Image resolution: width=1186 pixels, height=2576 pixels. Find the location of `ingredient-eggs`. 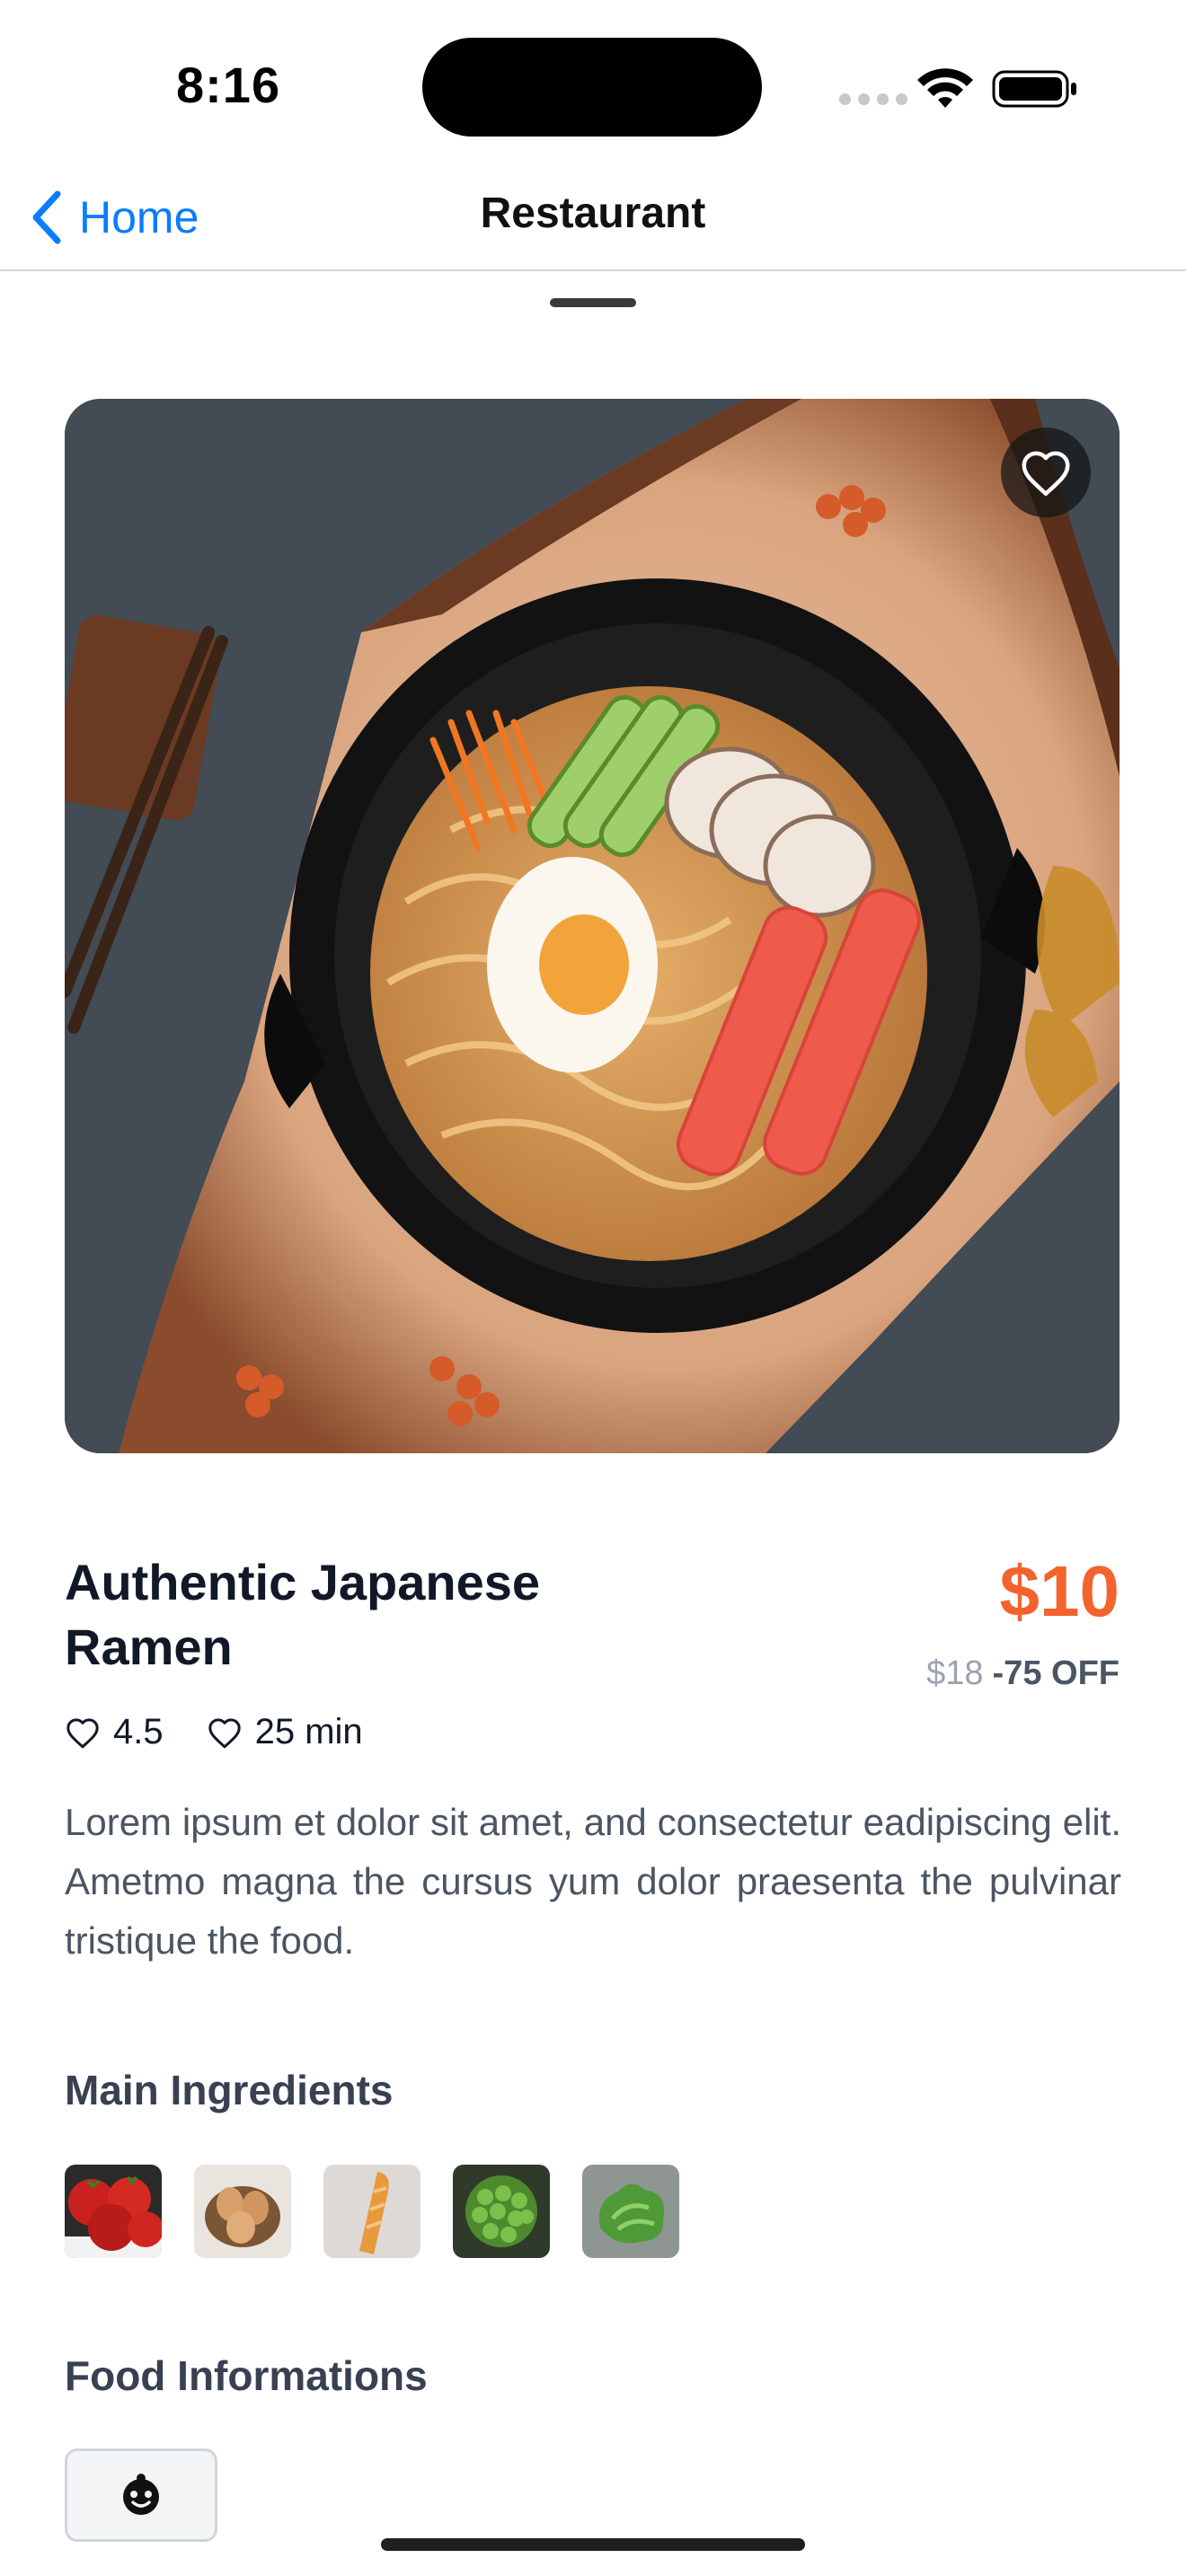

ingredient-eggs is located at coordinates (242, 2211).